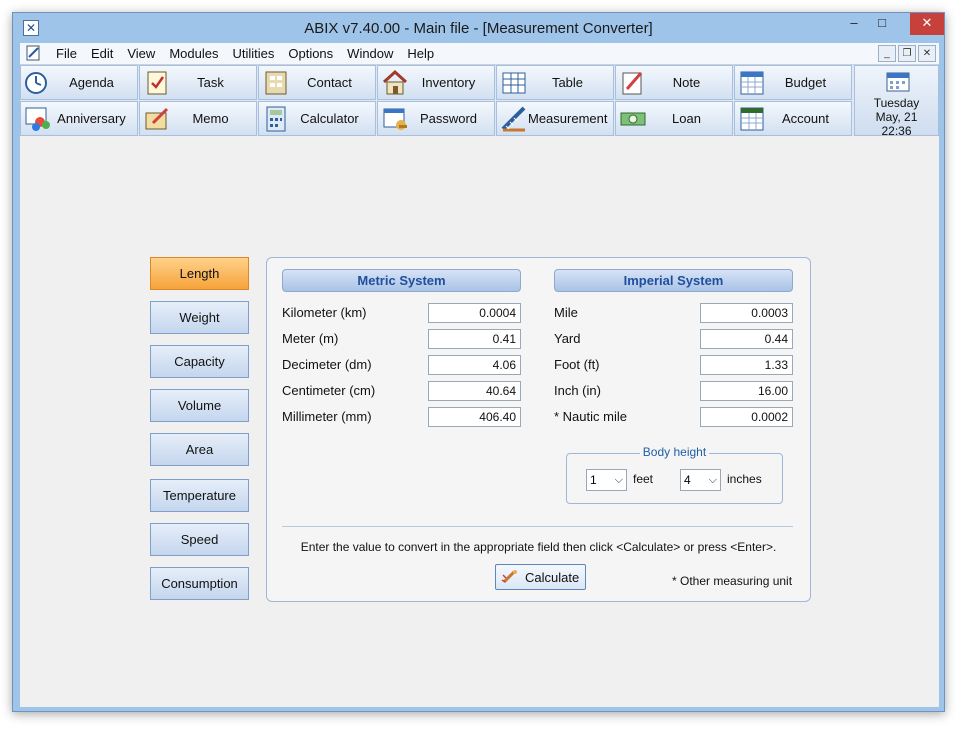 The image size is (965, 732). I want to click on toolbar-button-label: Inventory, so click(448, 82).